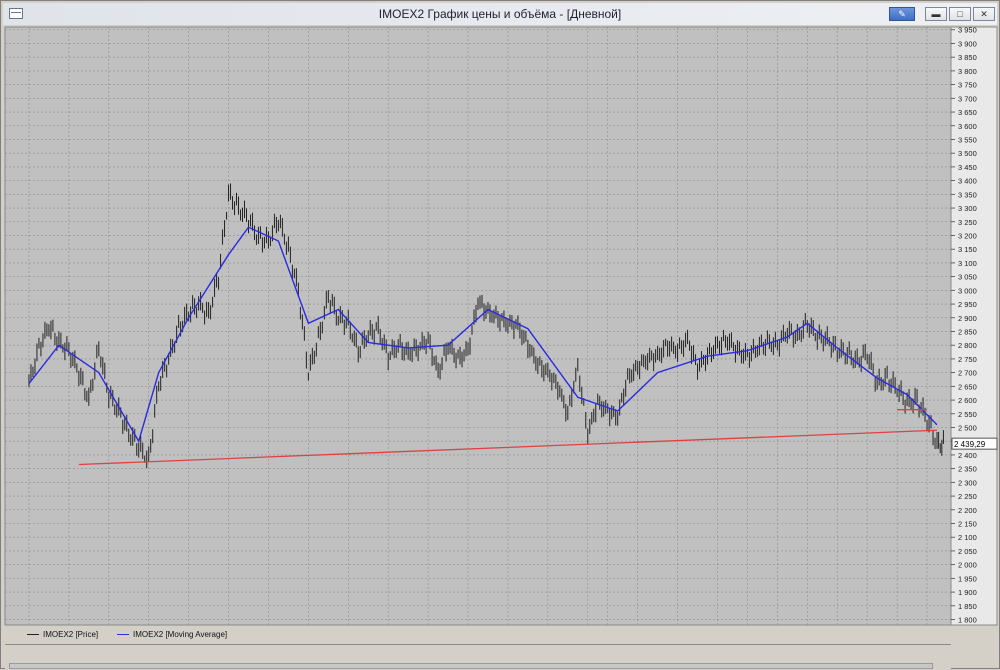 The width and height of the screenshot is (1000, 670). Describe the element at coordinates (967, 263) in the screenshot. I see `y-tick-label: 3 100` at that location.